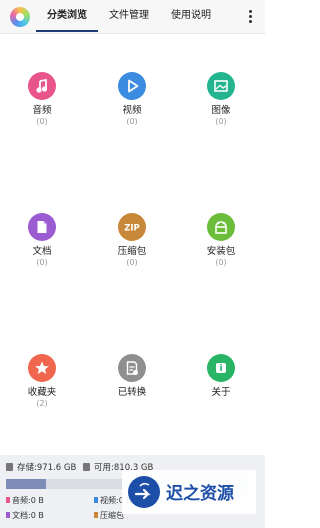 Image resolution: width=320 pixels, height=528 pixels. Describe the element at coordinates (132, 110) in the screenshot. I see `category-label: 视频` at that location.